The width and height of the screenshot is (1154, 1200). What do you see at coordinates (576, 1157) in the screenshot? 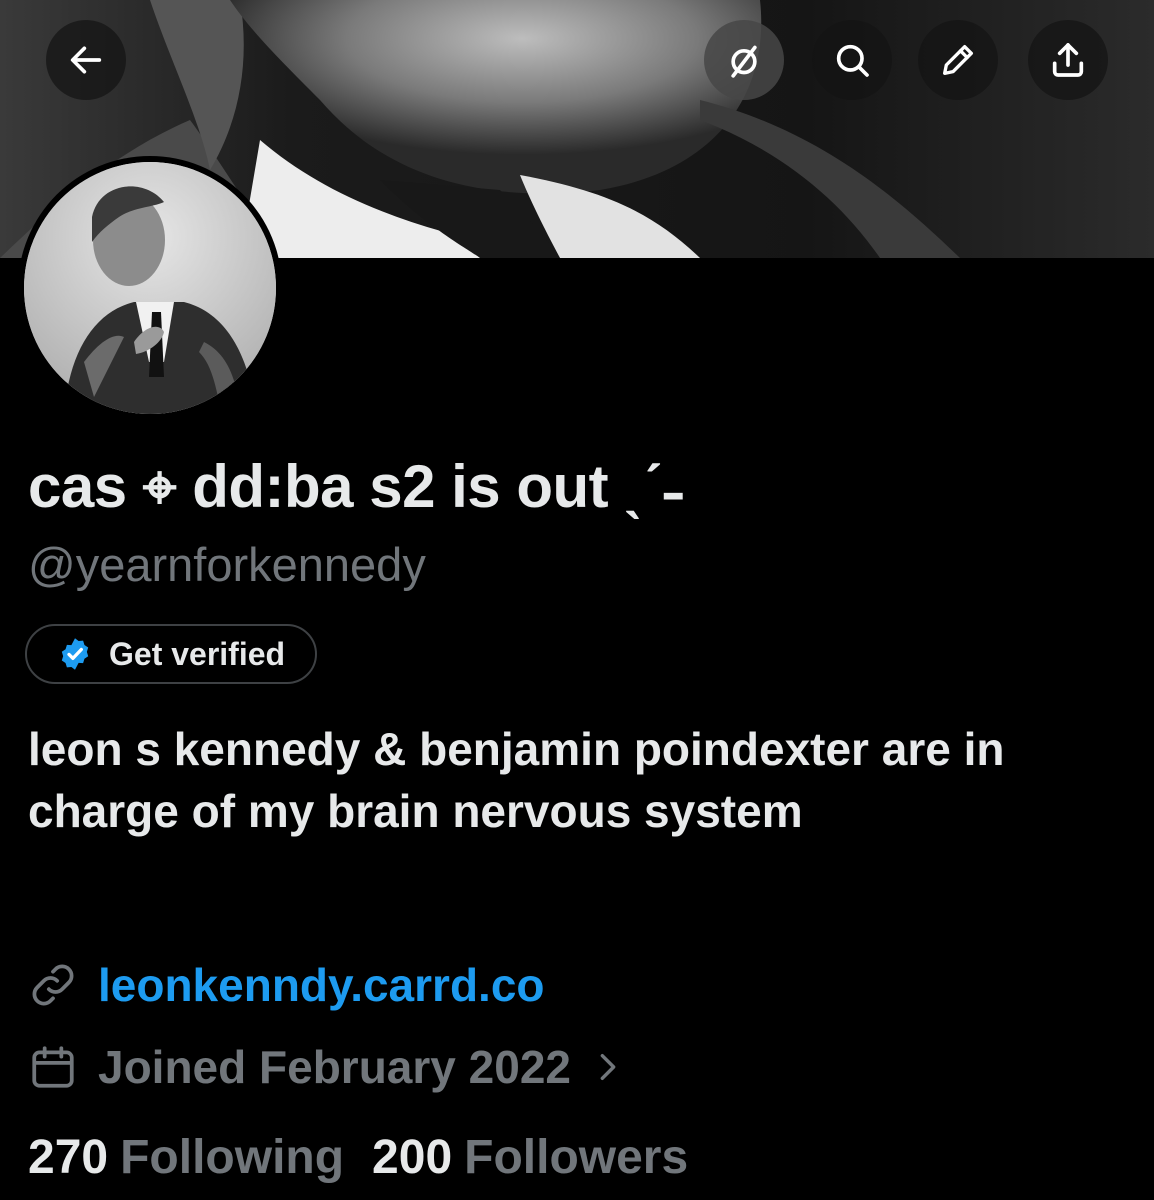
I see `followers-label: Followers` at bounding box center [576, 1157].